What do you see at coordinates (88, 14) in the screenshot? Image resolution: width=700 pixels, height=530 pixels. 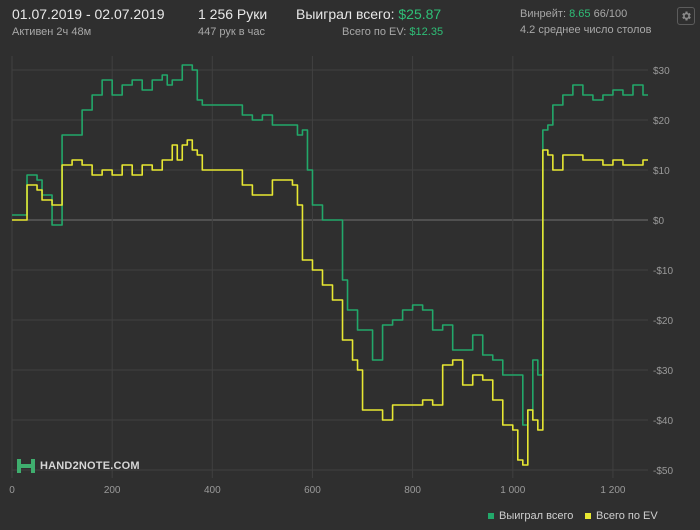 I see `date-range: 01.07.2019 - 02.07.2019` at bounding box center [88, 14].